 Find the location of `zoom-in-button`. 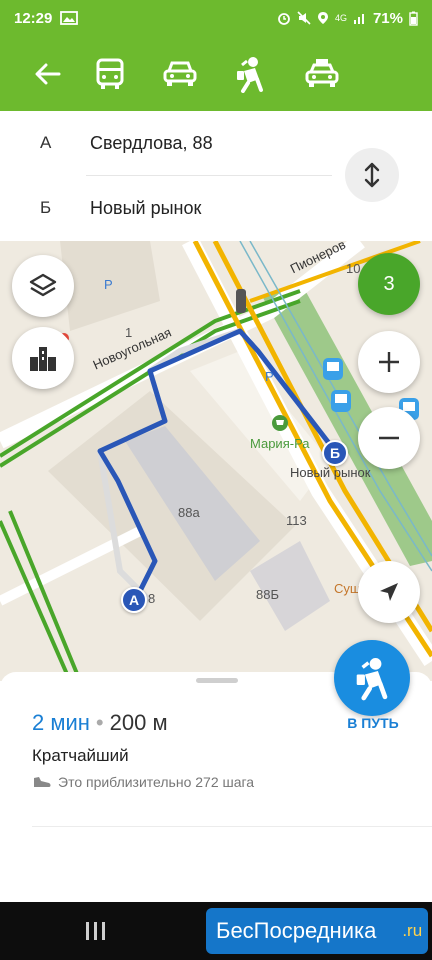

zoom-in-button is located at coordinates (389, 362).